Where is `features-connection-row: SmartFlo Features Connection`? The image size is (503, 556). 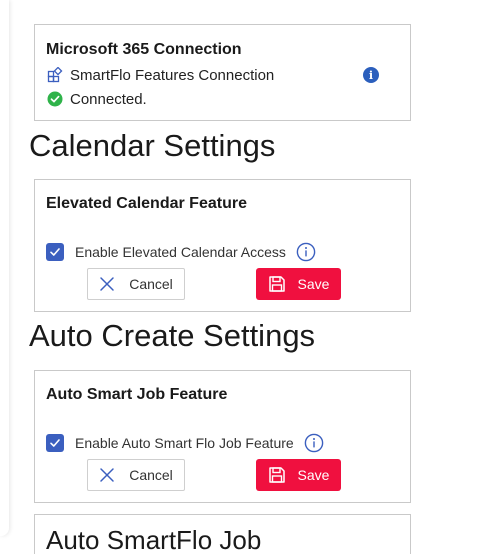 features-connection-row: SmartFlo Features Connection is located at coordinates (160, 75).